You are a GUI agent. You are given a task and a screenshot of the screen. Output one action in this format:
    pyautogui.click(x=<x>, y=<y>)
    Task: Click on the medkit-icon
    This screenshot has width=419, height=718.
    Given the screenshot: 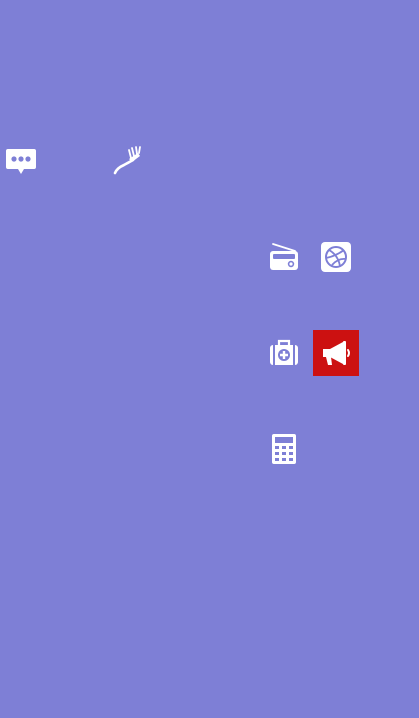 What is the action you would take?
    pyautogui.click(x=284, y=353)
    